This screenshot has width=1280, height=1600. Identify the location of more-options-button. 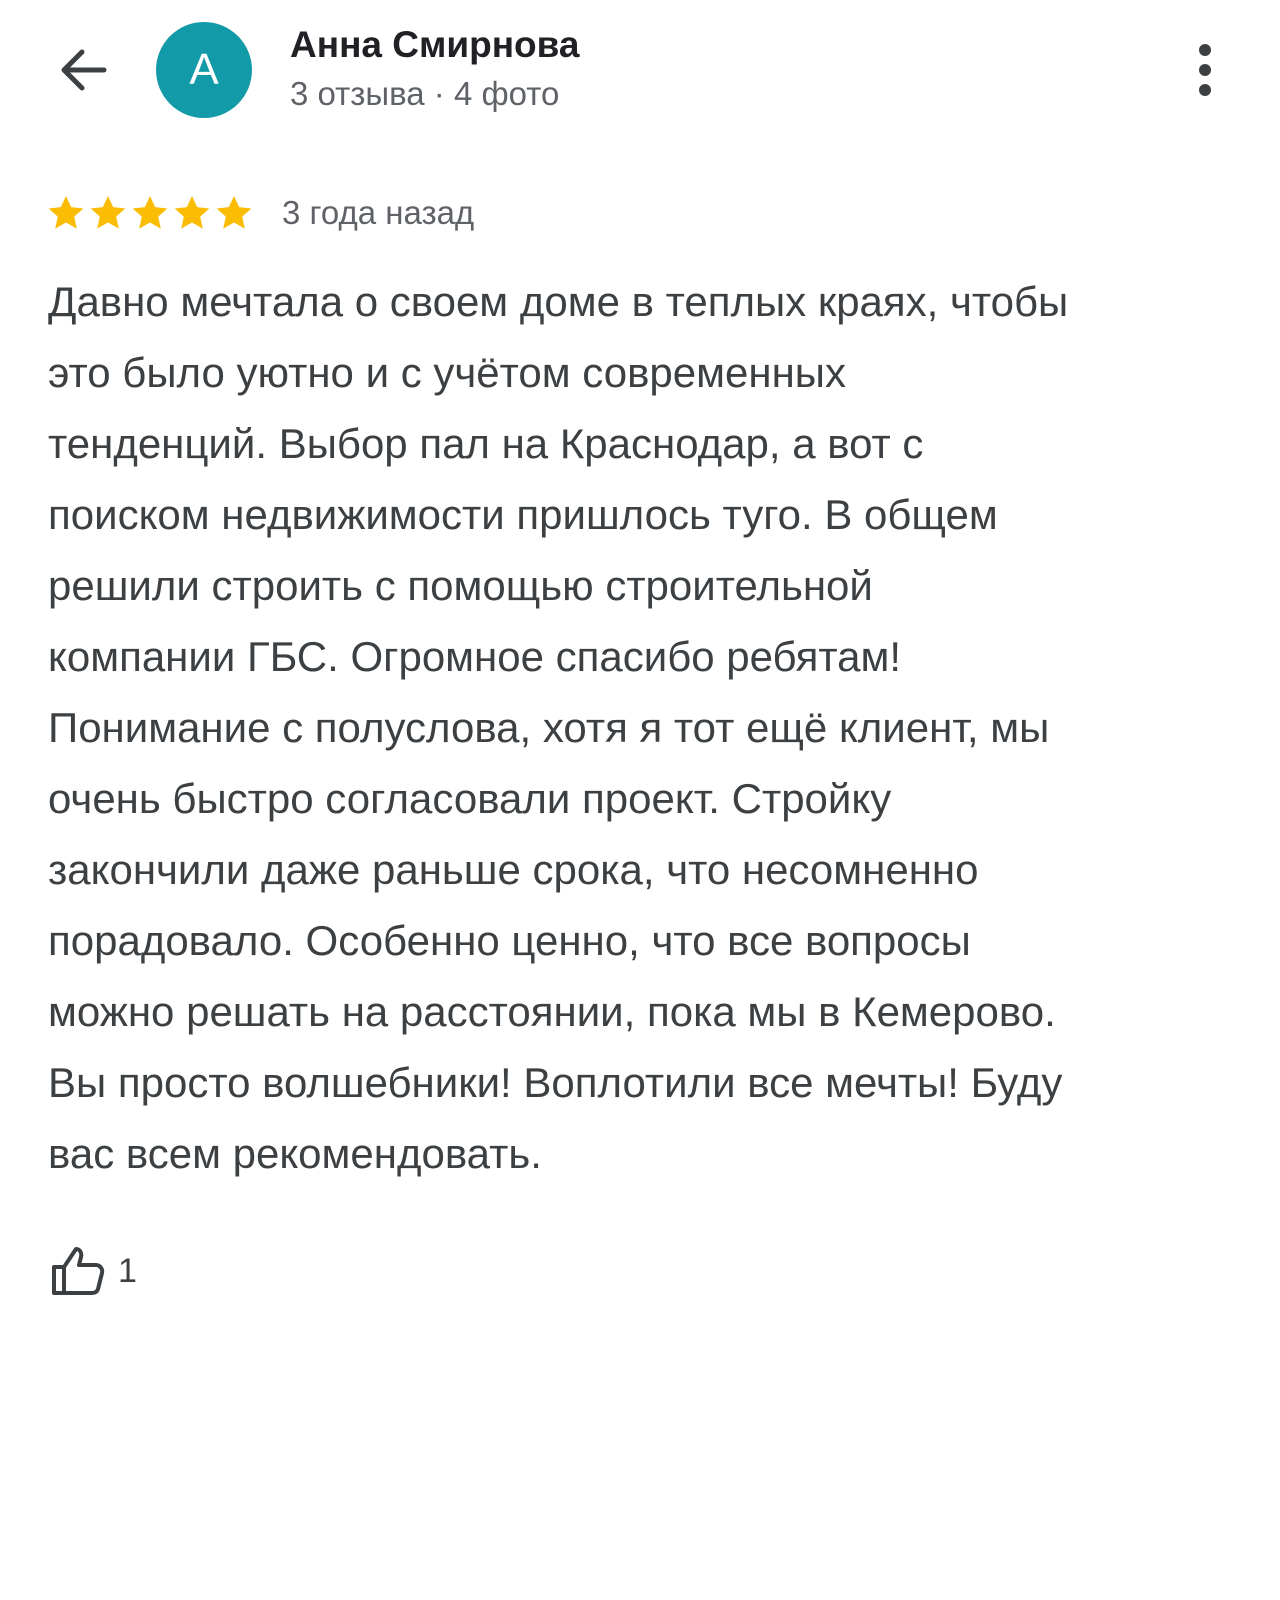
(1205, 70).